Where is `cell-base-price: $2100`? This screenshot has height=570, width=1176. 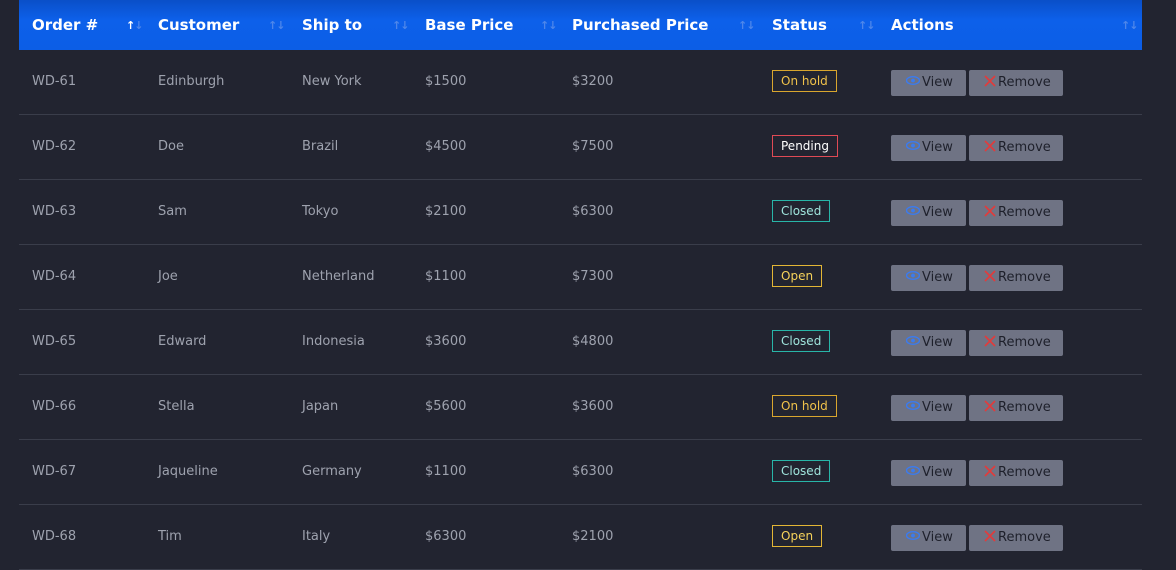
cell-base-price: $2100 is located at coordinates (446, 211).